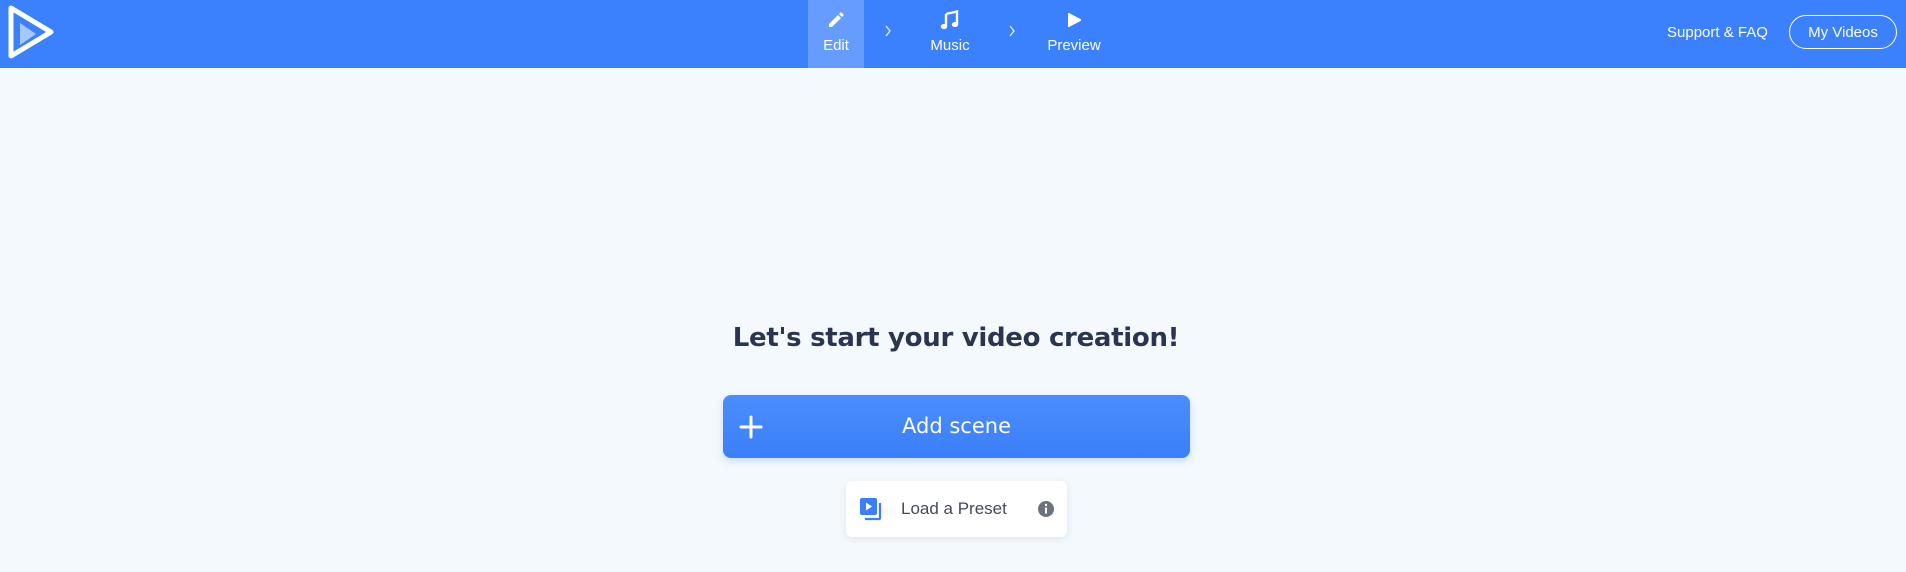 This screenshot has width=1906, height=572. Describe the element at coordinates (836, 34) in the screenshot. I see `step-edit: Edit` at that location.